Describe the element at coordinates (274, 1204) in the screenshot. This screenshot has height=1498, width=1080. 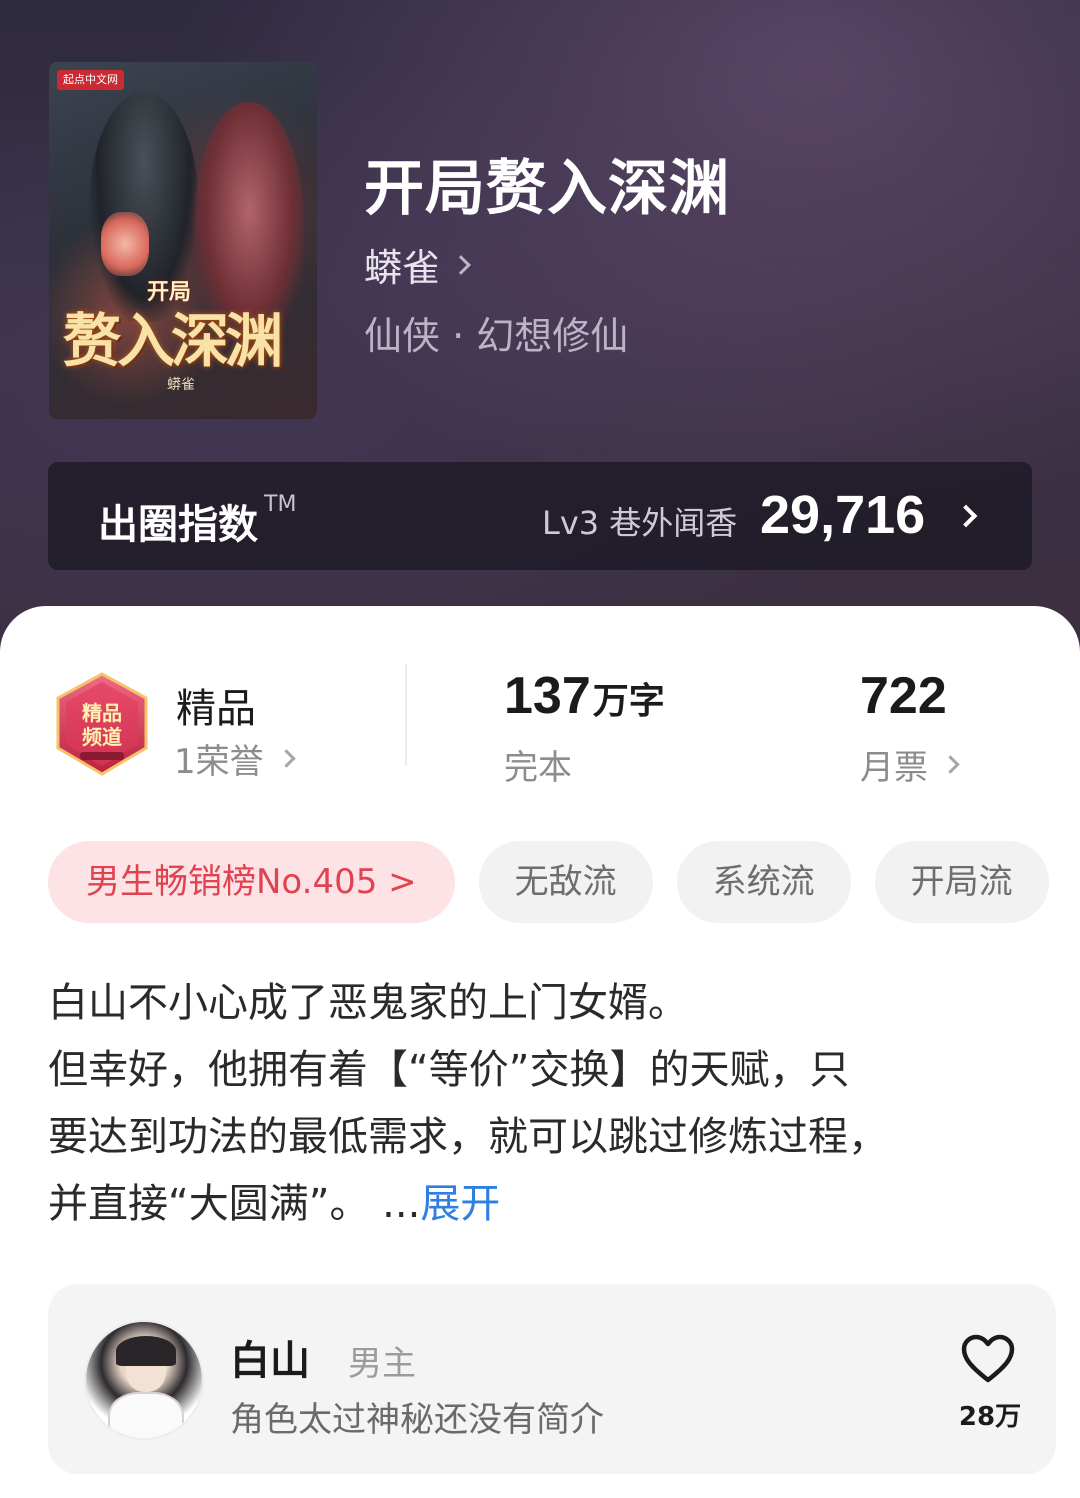
I see `synopsis-line-last: 并直接“大圆满”。 ...展开` at that location.